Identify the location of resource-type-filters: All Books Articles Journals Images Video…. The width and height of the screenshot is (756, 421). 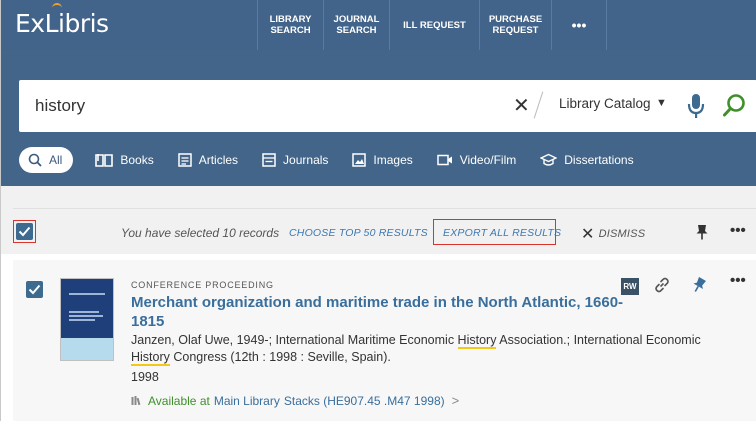
(338, 160).